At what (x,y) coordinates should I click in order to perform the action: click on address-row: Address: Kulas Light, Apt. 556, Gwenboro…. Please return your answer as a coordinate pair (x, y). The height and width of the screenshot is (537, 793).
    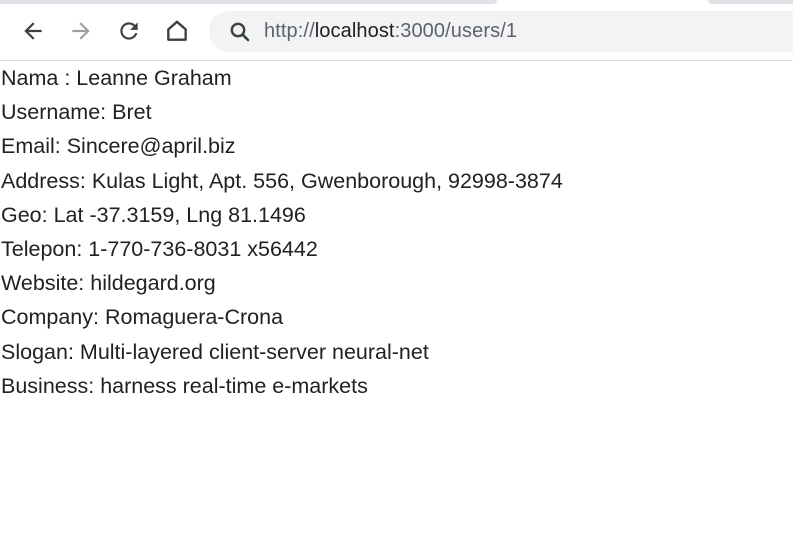
    Looking at the image, I should click on (396, 181).